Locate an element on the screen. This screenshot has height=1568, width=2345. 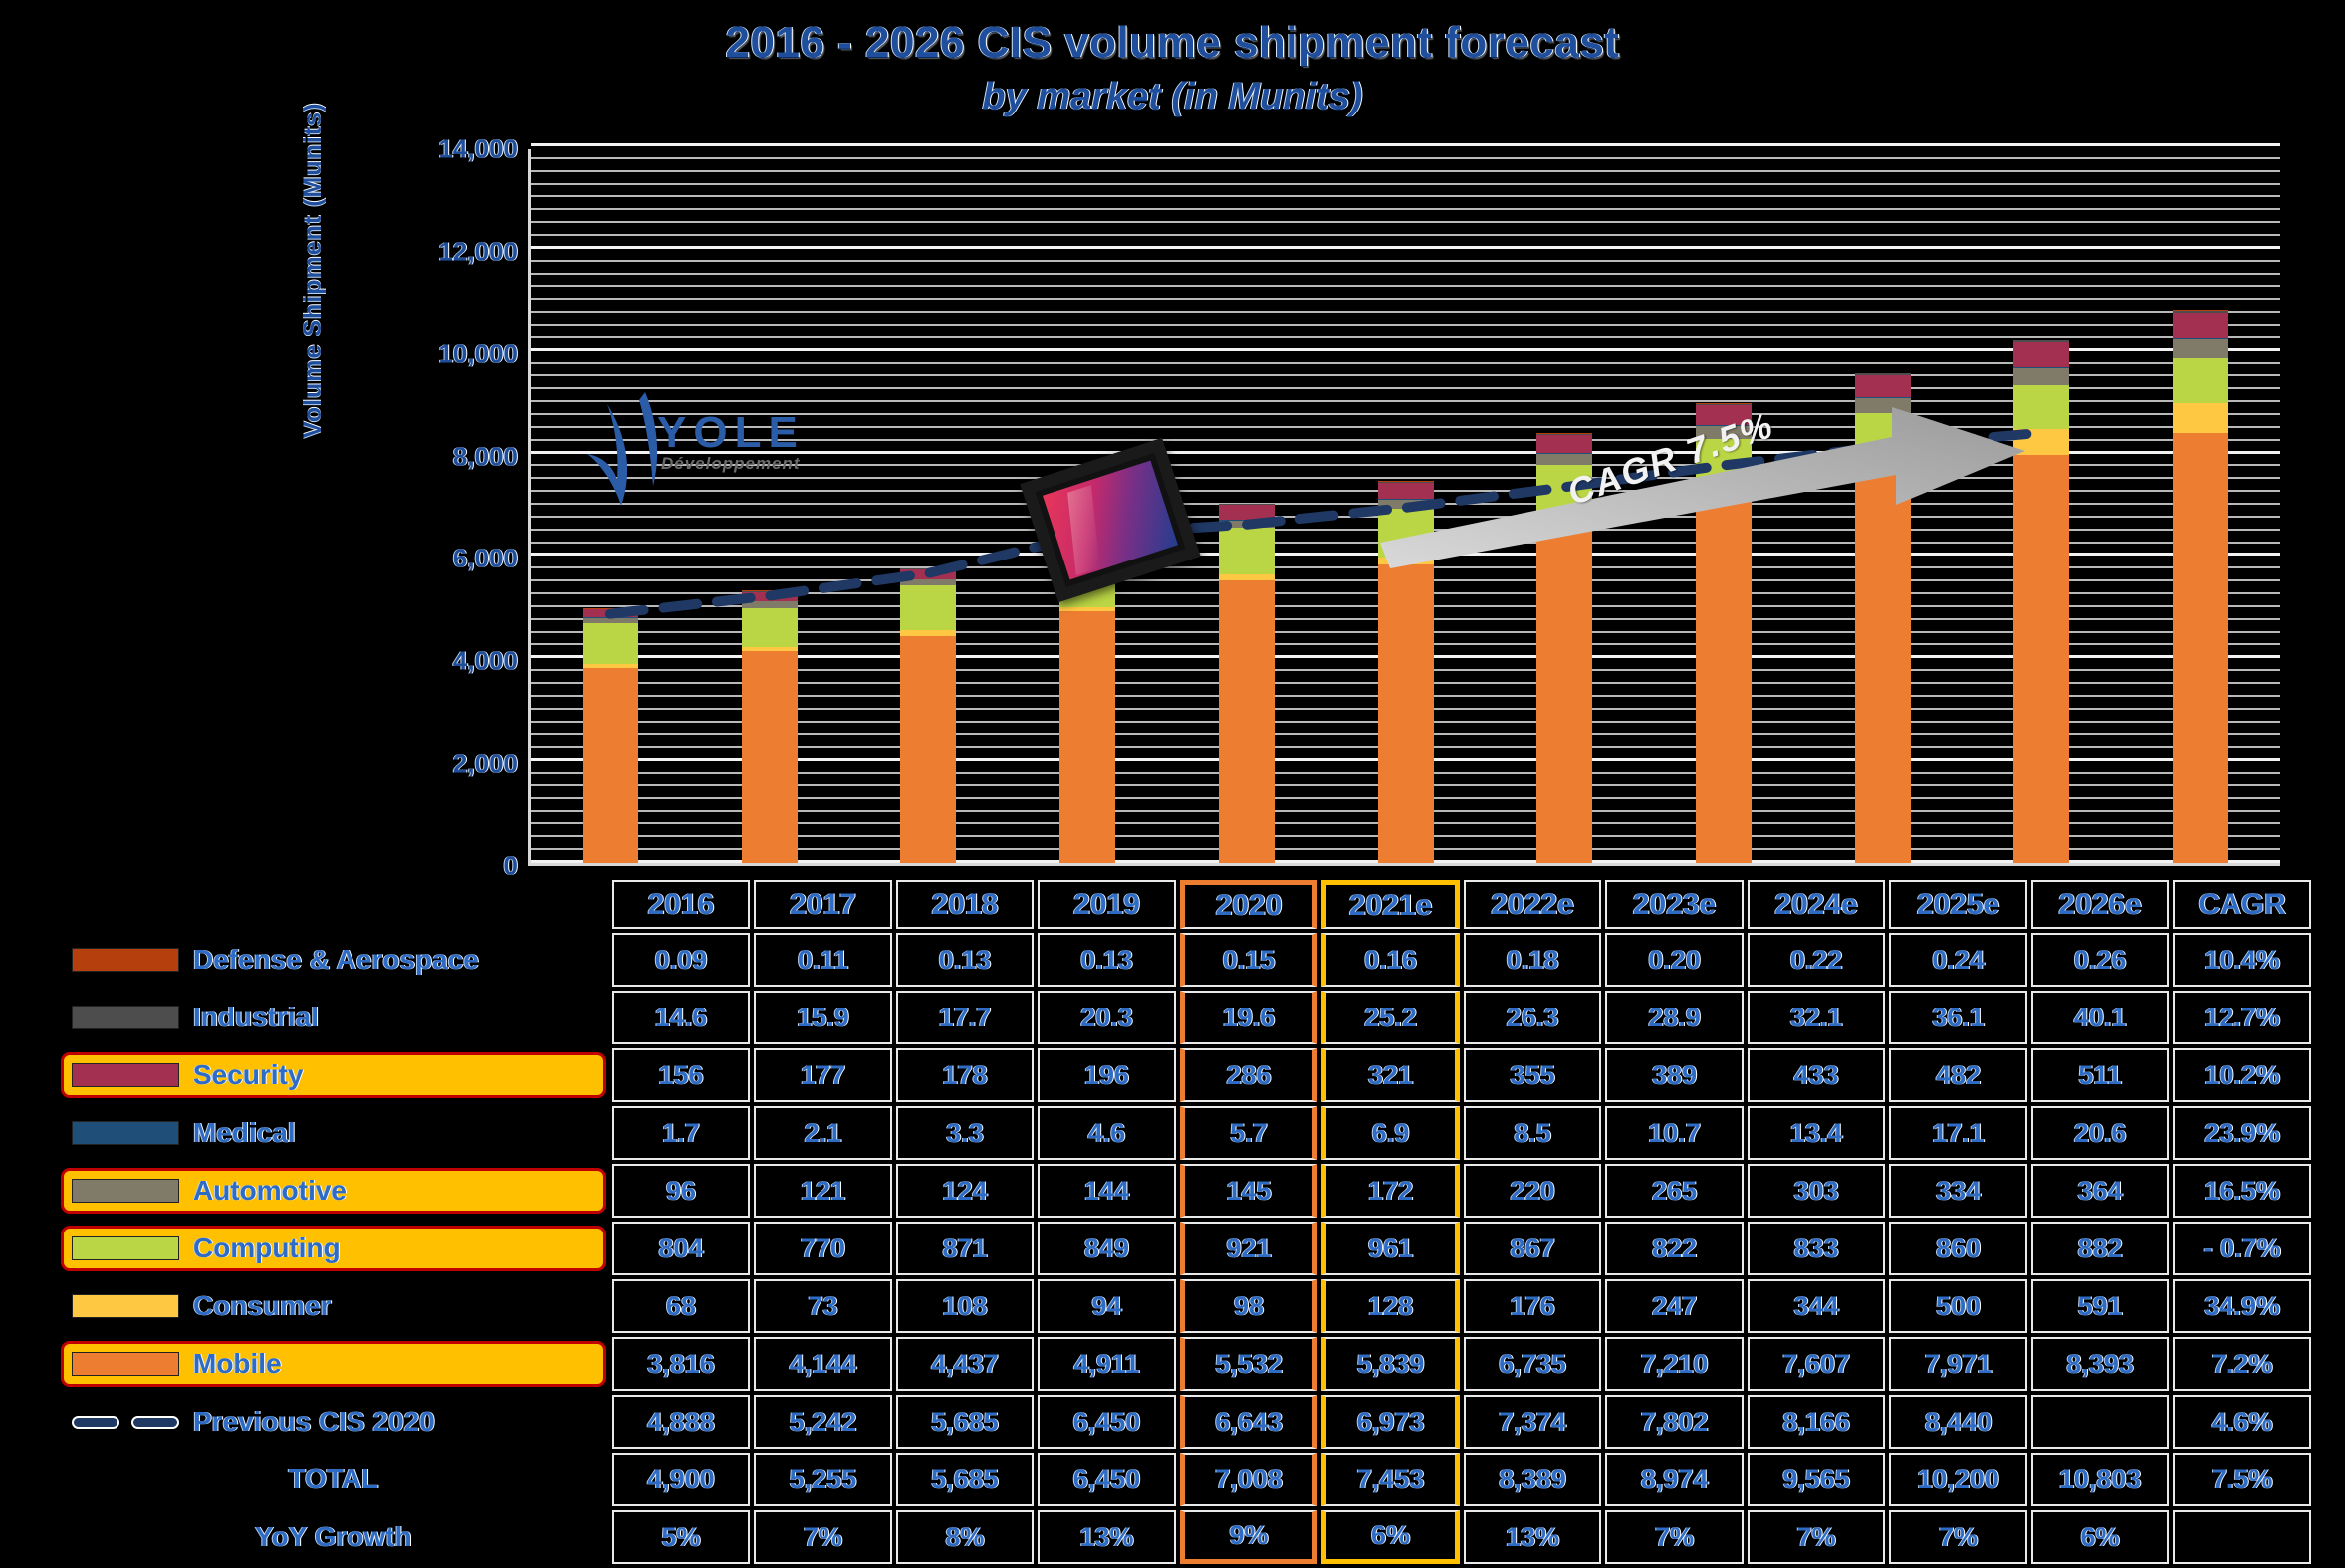
legend-item-medical: Medical is located at coordinates (334, 1133).